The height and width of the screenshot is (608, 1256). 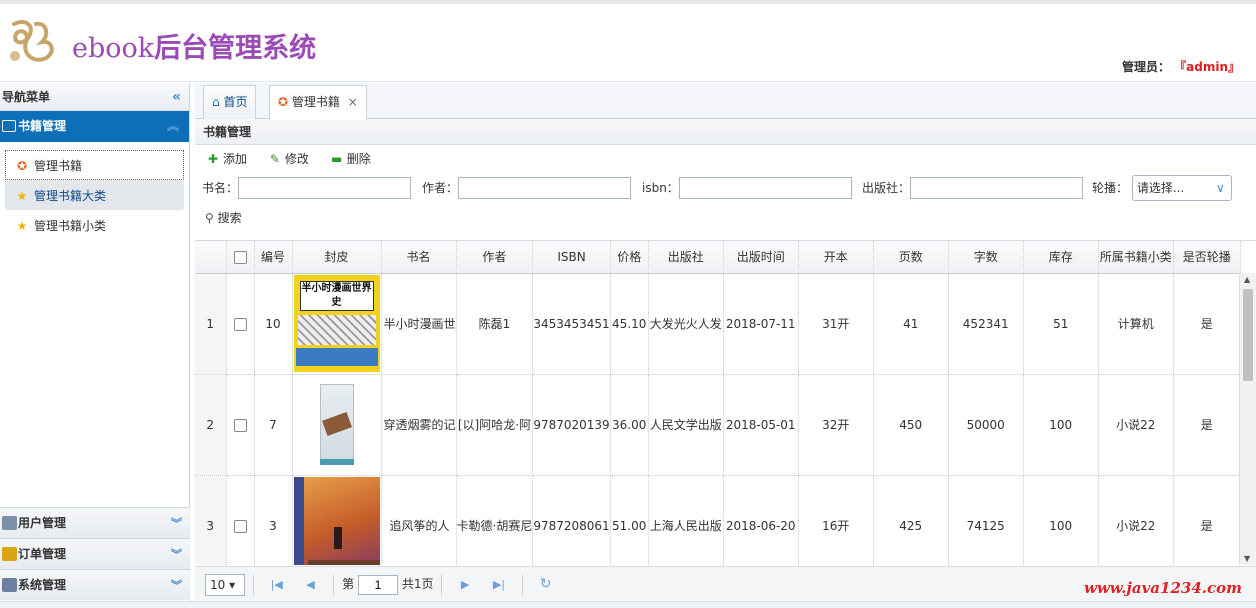 I want to click on header-stock: 库存, so click(x=1061, y=257).